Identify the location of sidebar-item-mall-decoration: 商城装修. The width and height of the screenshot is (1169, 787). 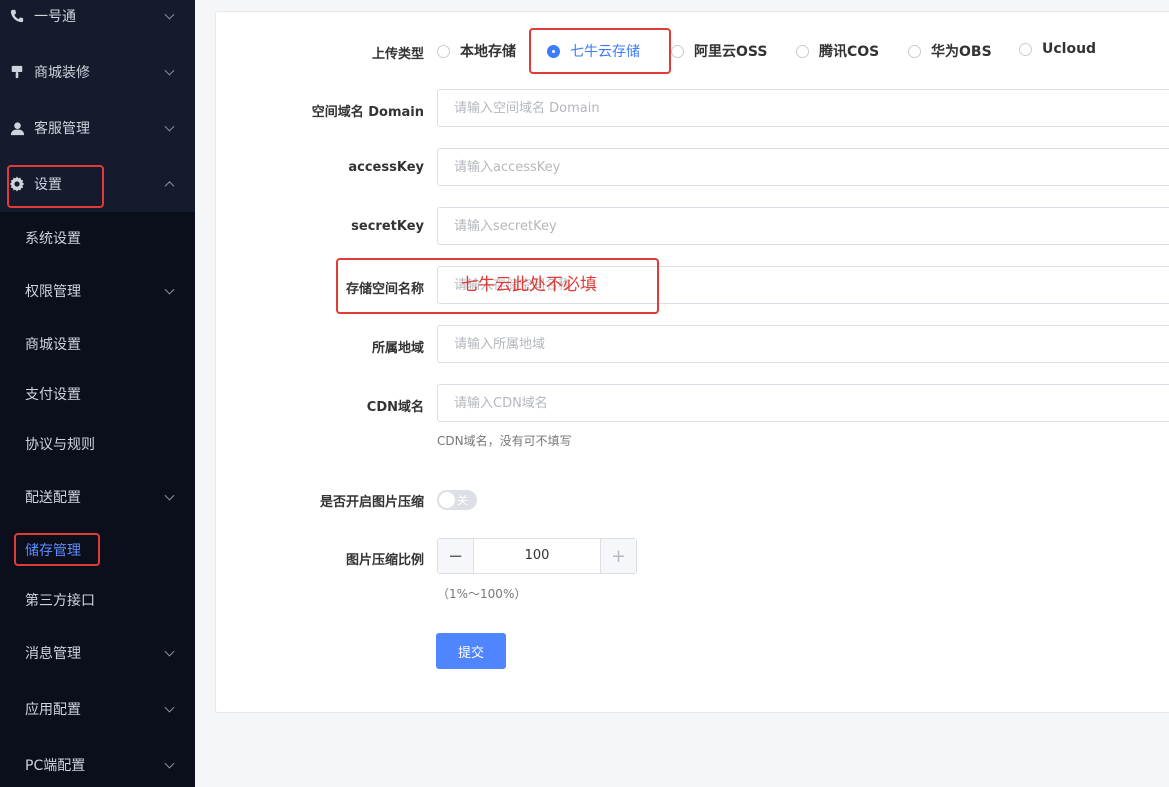
(97, 72).